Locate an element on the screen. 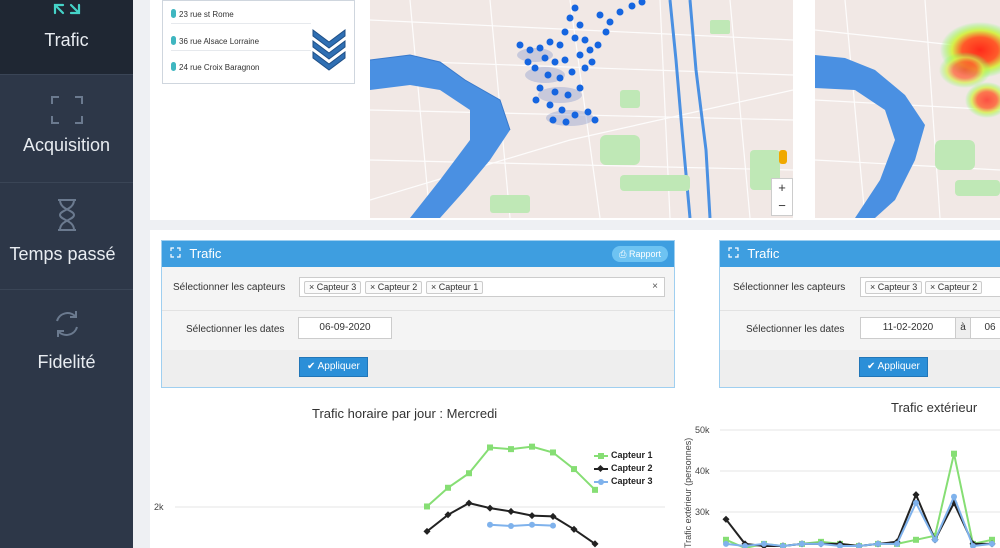  sensor-address: 36 rue Alsace Lorraine is located at coordinates (219, 41).